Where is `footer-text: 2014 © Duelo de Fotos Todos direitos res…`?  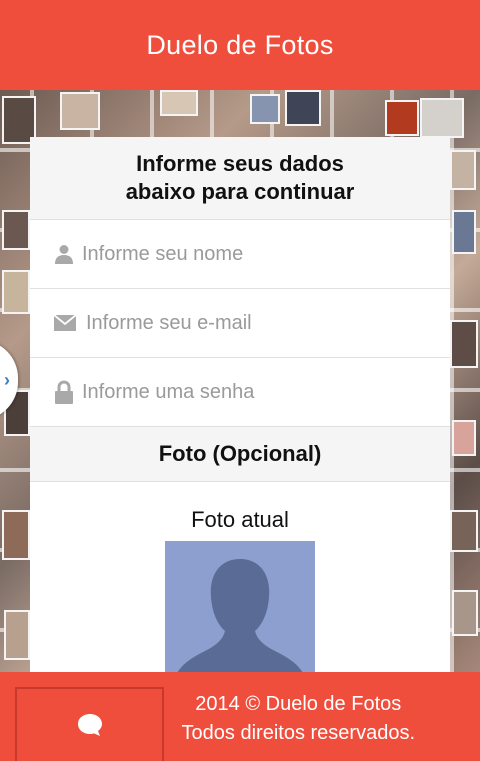 footer-text: 2014 © Duelo de Fotos Todos direitos res… is located at coordinates (298, 719).